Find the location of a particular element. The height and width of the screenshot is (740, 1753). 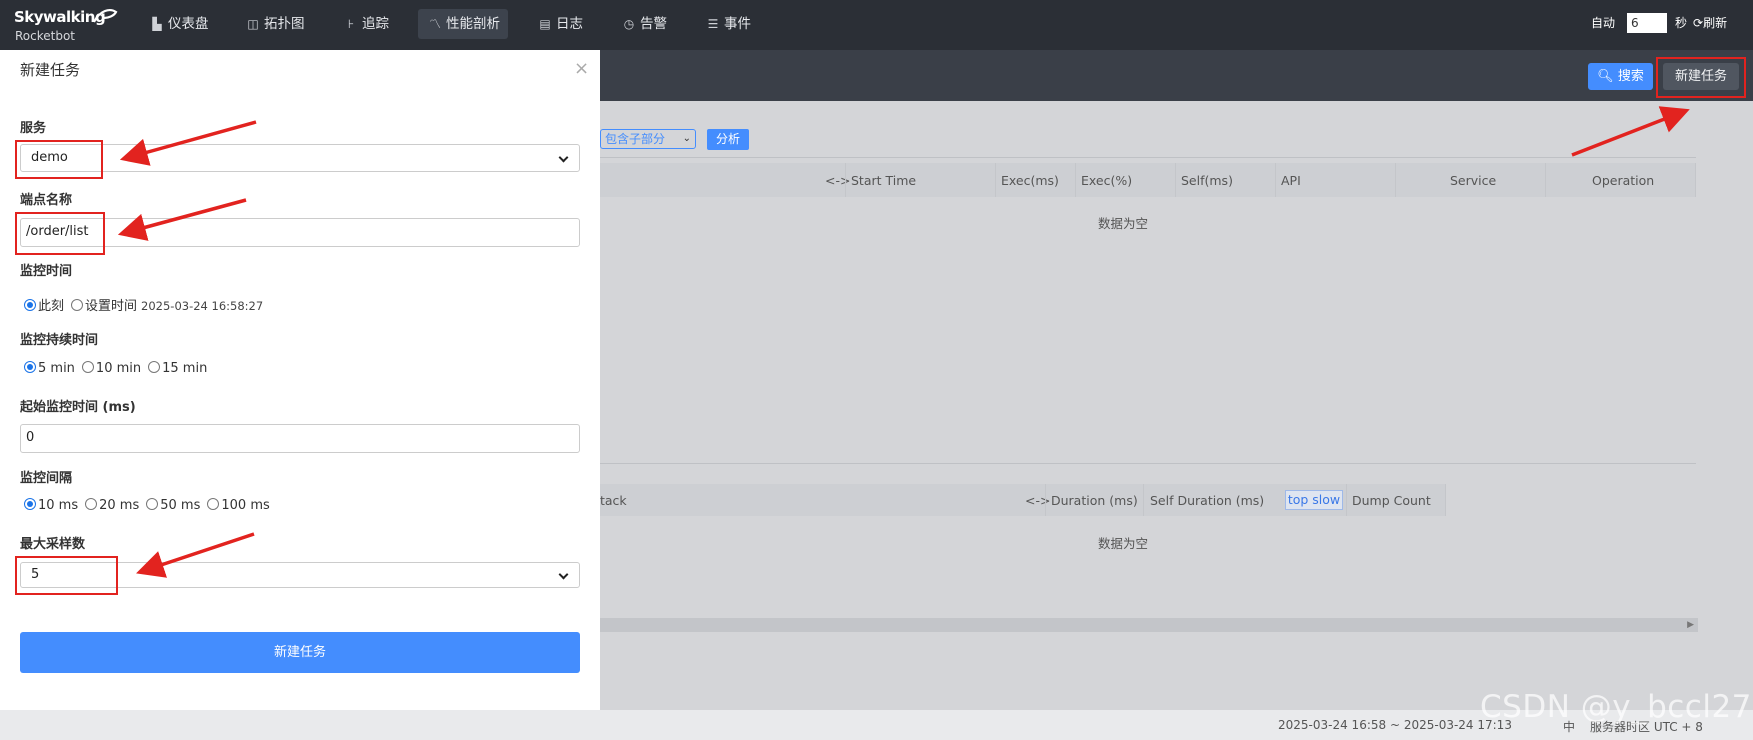

nav-item-label: 拓扑图 is located at coordinates (284, 24).